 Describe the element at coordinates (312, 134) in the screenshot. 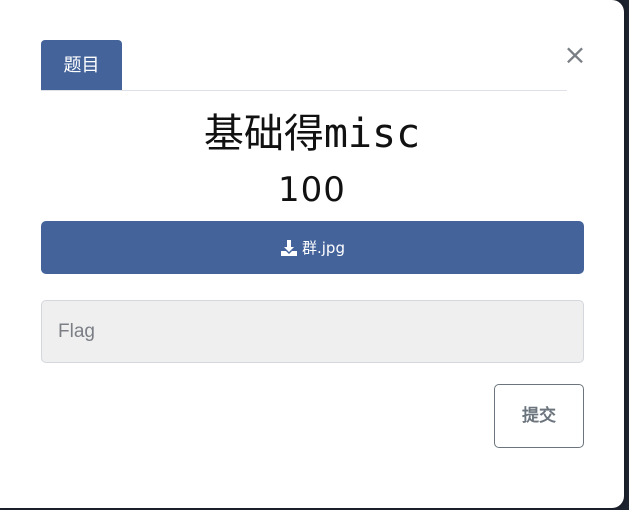

I see `challenge-title: 基础得misc` at that location.